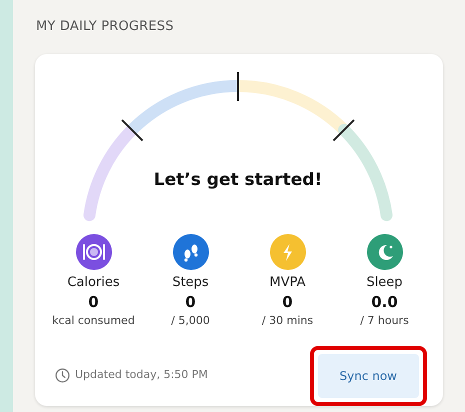 The height and width of the screenshot is (412, 465). Describe the element at coordinates (288, 320) in the screenshot. I see `metric-target: / 30 mins` at that location.